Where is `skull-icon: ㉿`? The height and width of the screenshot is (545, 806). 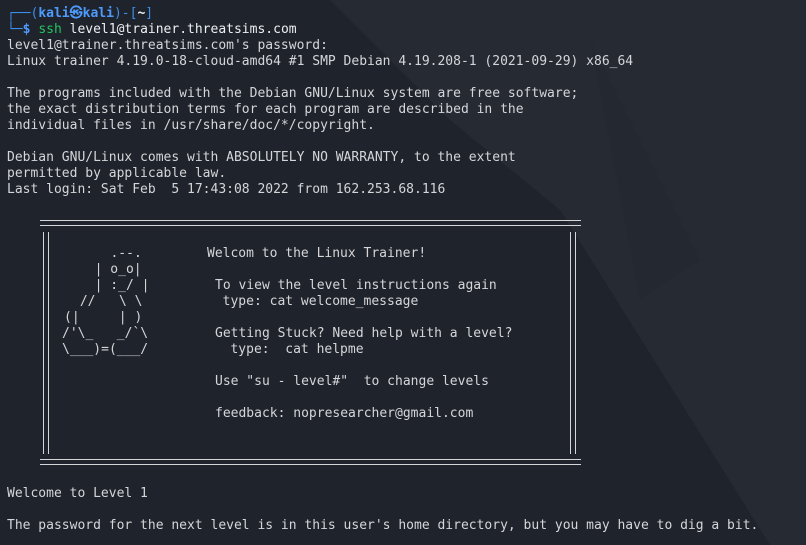
skull-icon: ㉿ is located at coordinates (76, 13).